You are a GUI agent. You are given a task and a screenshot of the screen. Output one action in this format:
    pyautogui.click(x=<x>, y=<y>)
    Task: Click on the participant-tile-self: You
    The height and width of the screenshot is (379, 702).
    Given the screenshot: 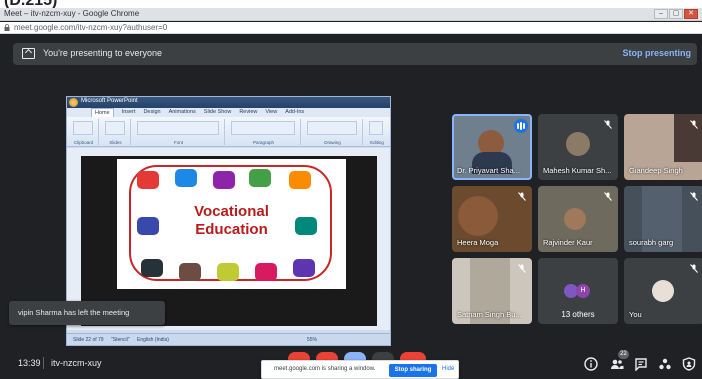 What is the action you would take?
    pyautogui.click(x=663, y=291)
    